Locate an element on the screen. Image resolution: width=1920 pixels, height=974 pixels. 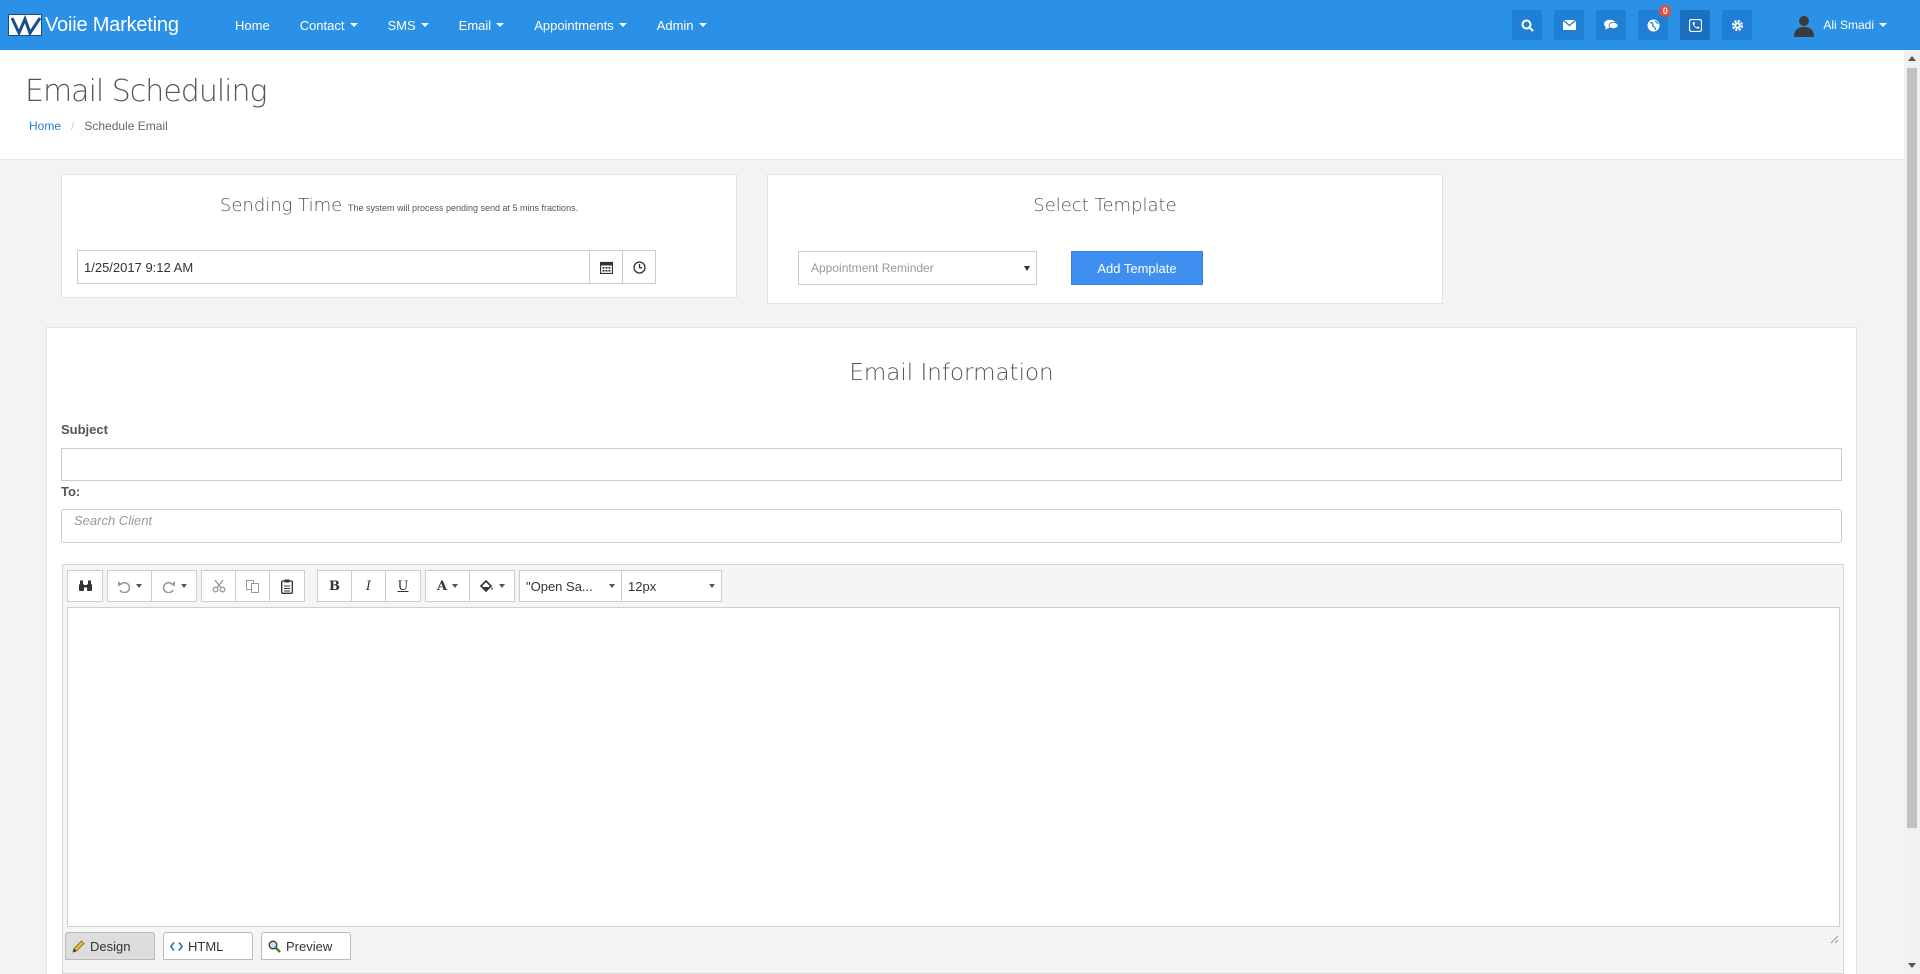
font-color-caret-icon is located at coordinates (455, 586).